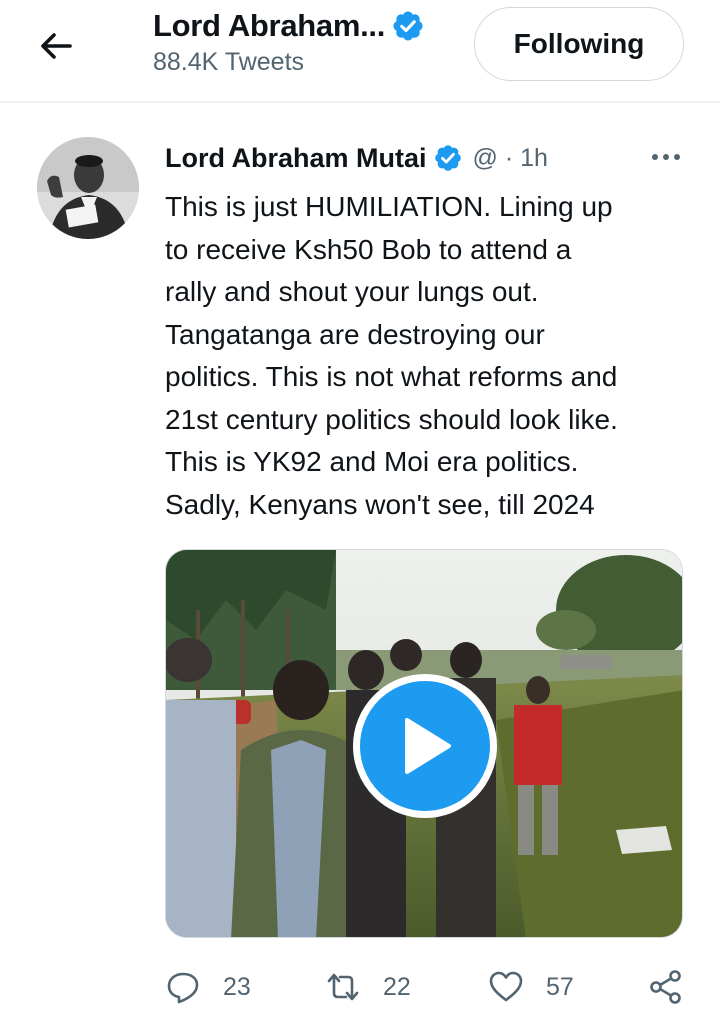 This screenshot has height=1025, width=720. What do you see at coordinates (428, 746) in the screenshot?
I see `play-icon` at bounding box center [428, 746].